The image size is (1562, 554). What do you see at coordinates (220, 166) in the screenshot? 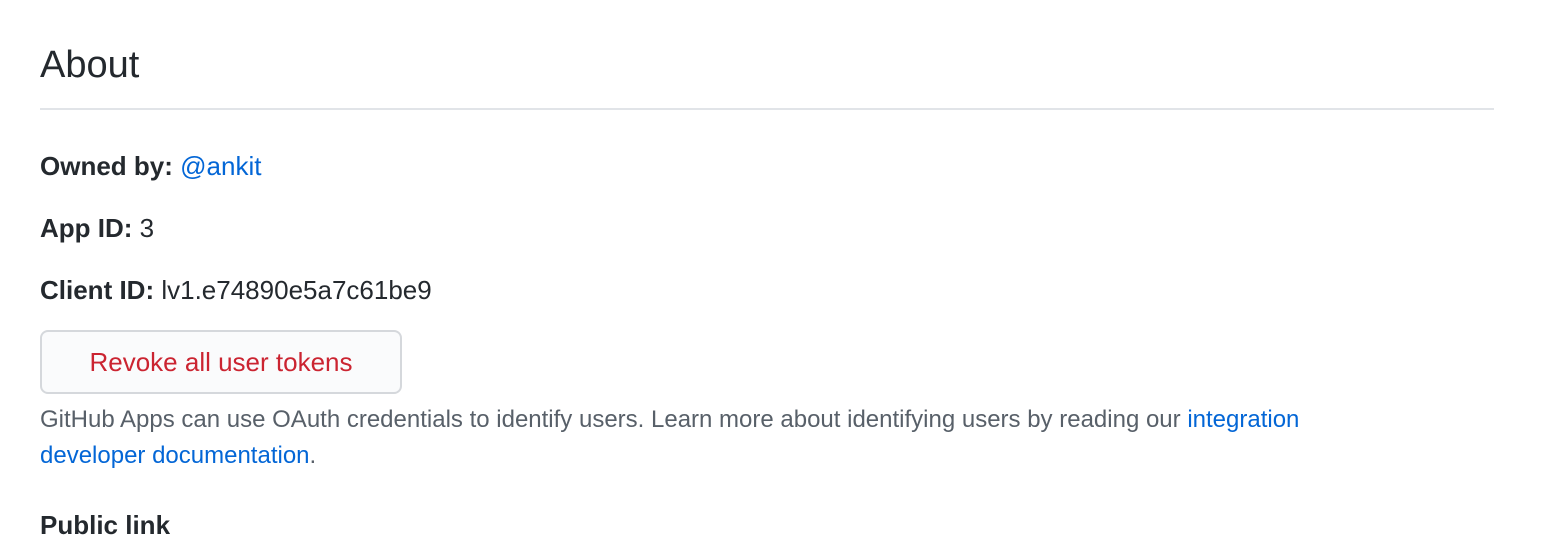
I see `owner-link: @ankit` at bounding box center [220, 166].